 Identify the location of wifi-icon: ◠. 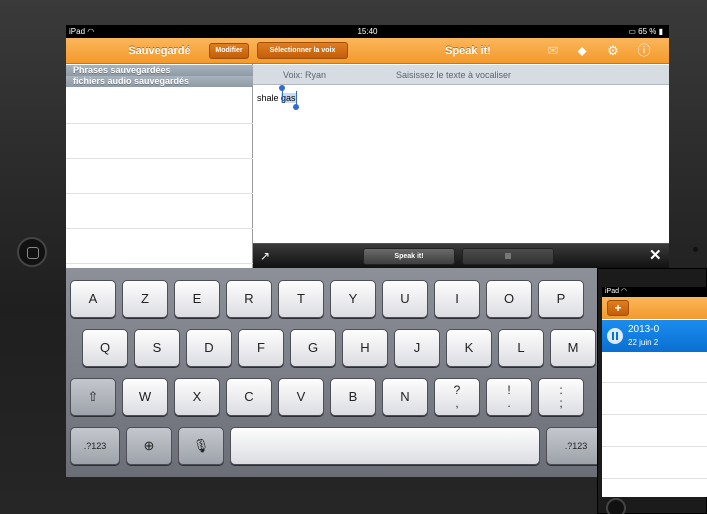
(624, 291).